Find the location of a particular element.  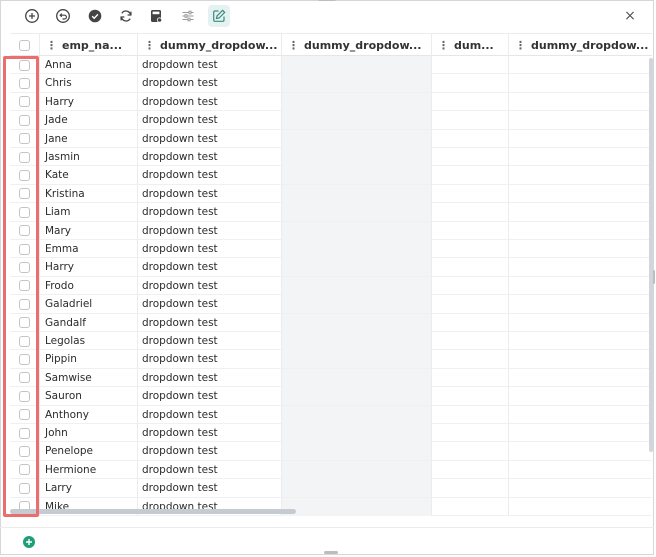

calculator-button is located at coordinates (156, 16).